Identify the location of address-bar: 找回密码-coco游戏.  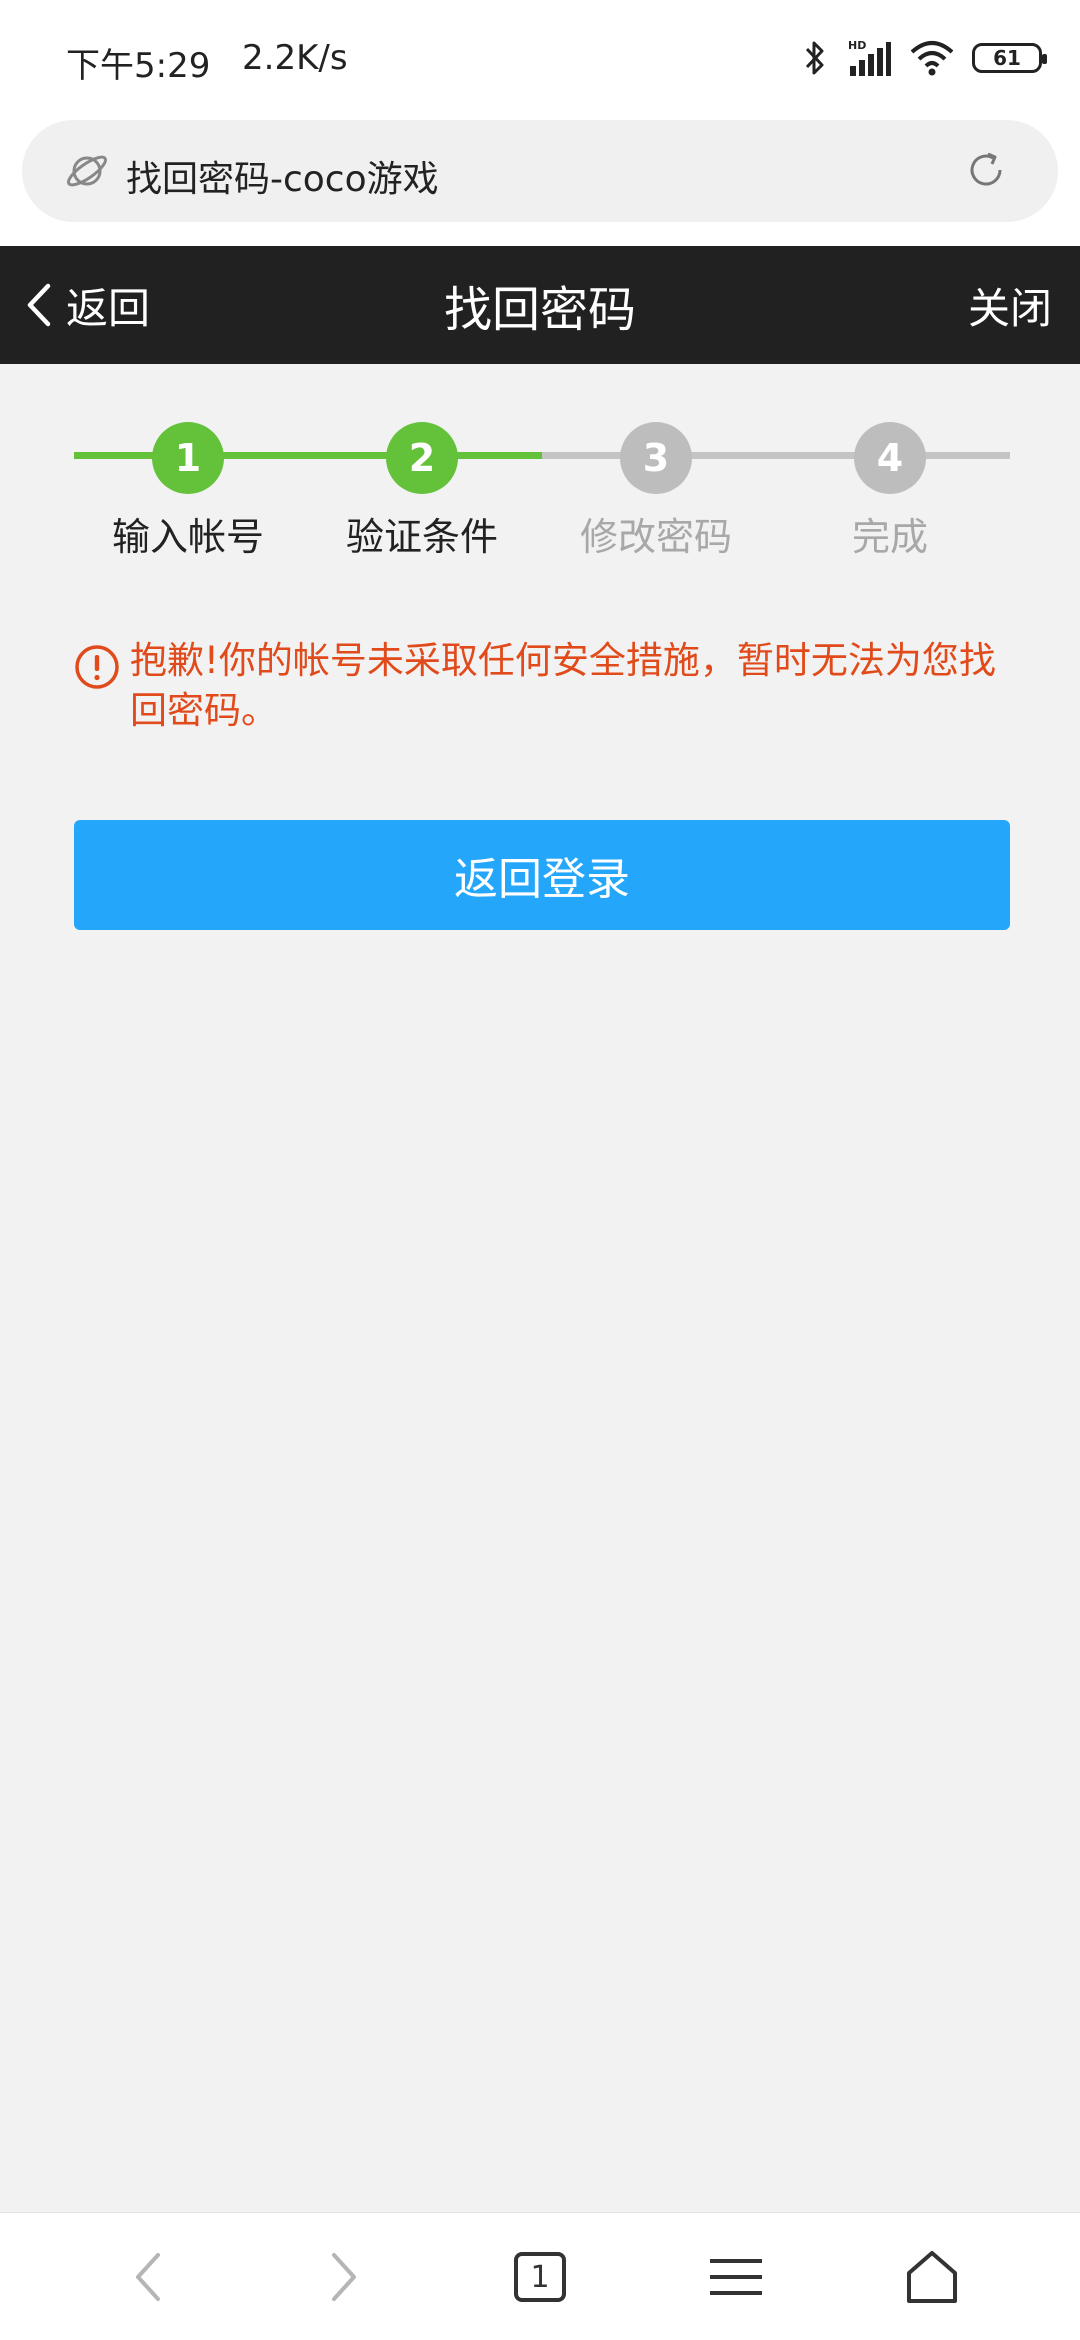
(540, 171).